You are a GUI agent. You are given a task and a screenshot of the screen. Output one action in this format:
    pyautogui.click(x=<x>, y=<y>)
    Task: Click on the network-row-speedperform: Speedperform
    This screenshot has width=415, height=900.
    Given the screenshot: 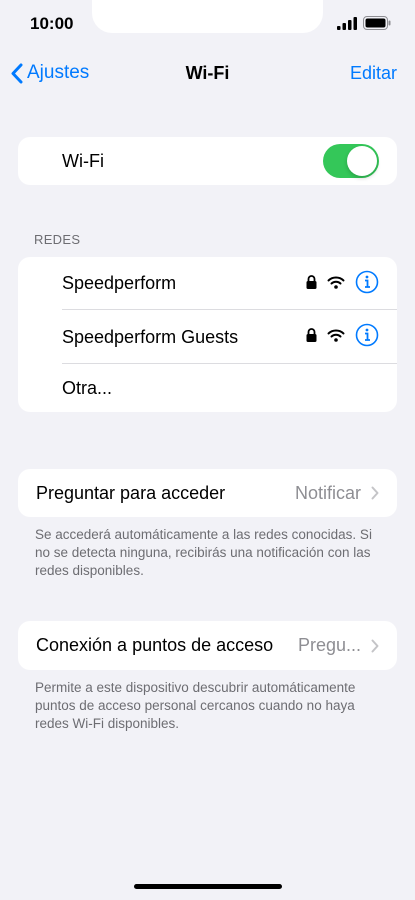 What is the action you would take?
    pyautogui.click(x=207, y=283)
    